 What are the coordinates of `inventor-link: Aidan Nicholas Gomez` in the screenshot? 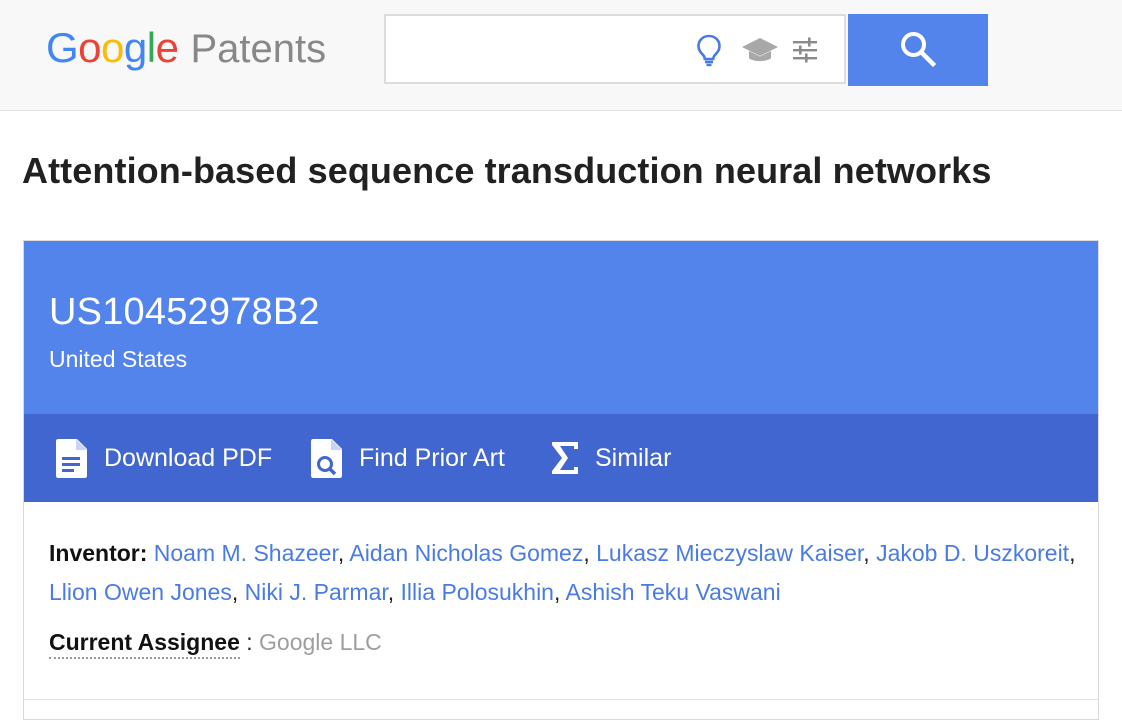 It's located at (466, 553).